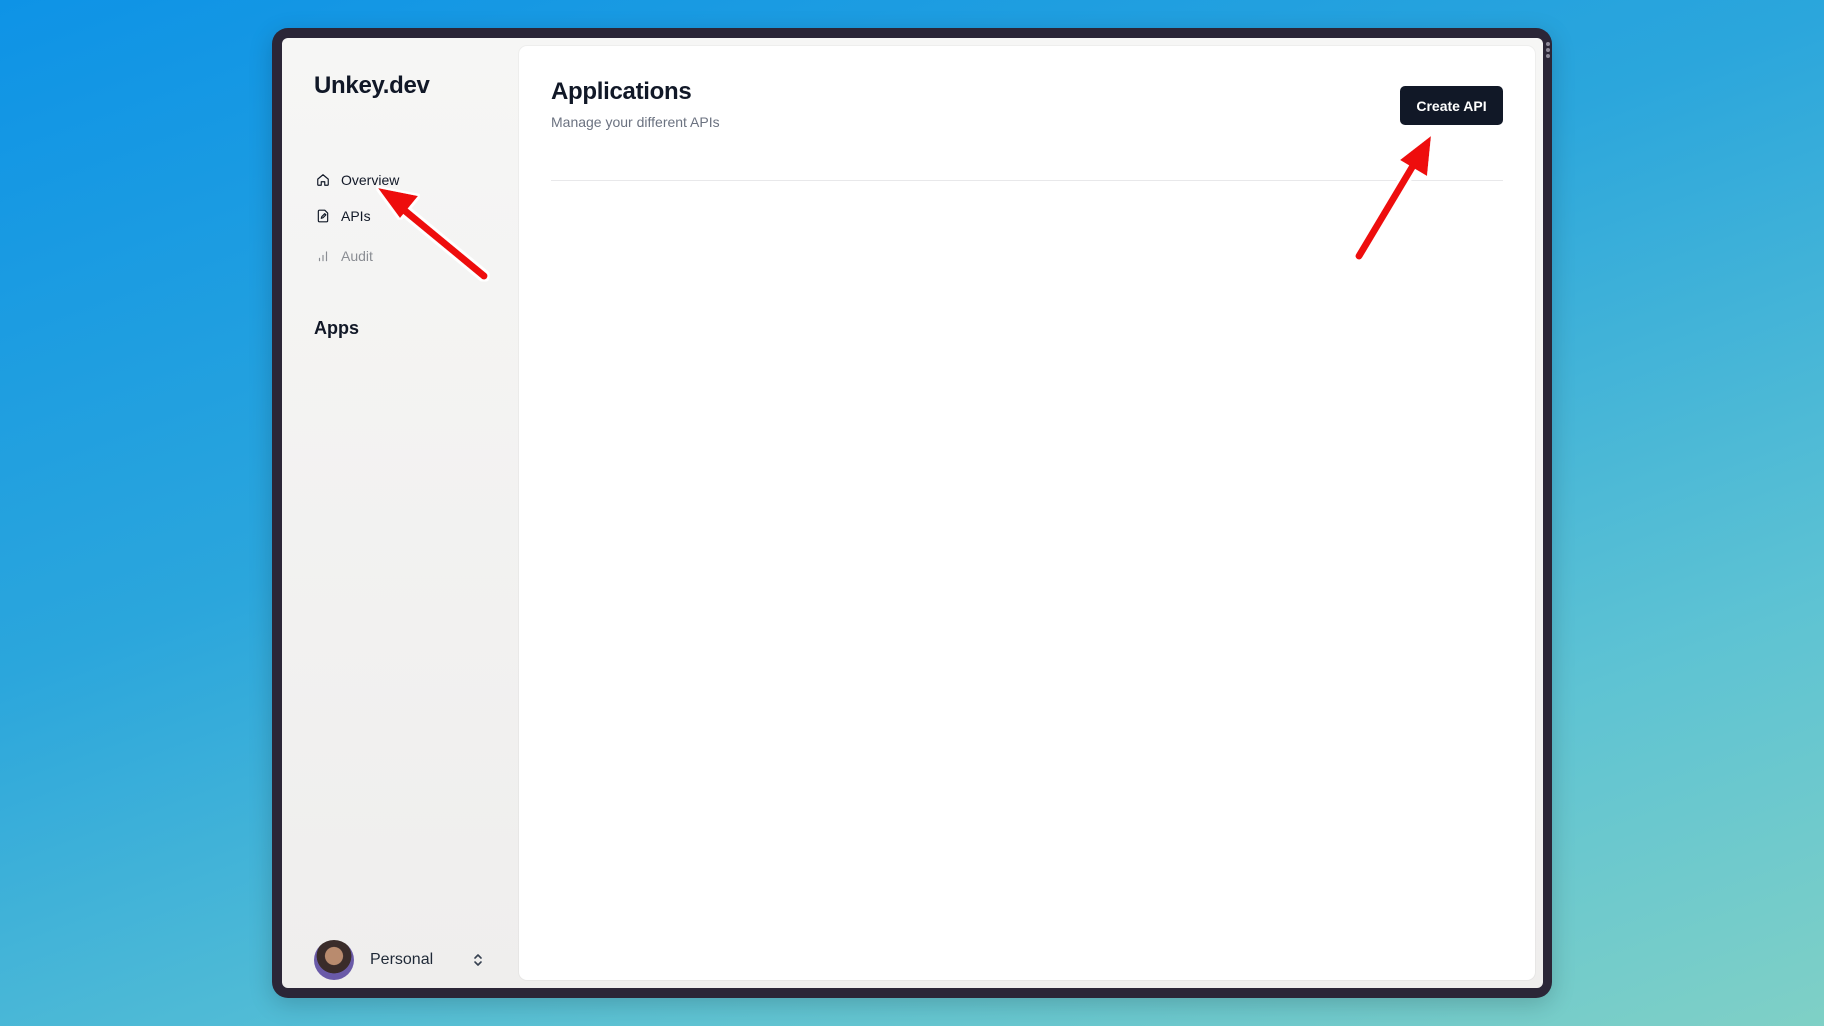 The width and height of the screenshot is (1824, 1026). I want to click on page-subtitle: Manage your different APIs, so click(635, 122).